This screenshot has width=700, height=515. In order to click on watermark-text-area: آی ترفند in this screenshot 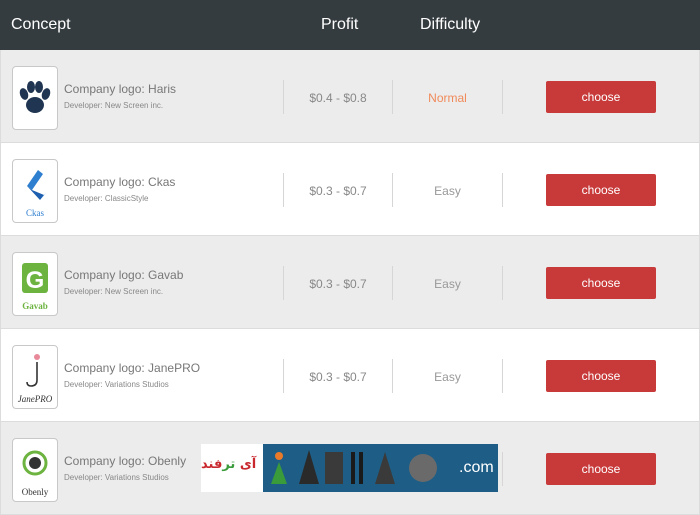, I will do `click(232, 468)`.